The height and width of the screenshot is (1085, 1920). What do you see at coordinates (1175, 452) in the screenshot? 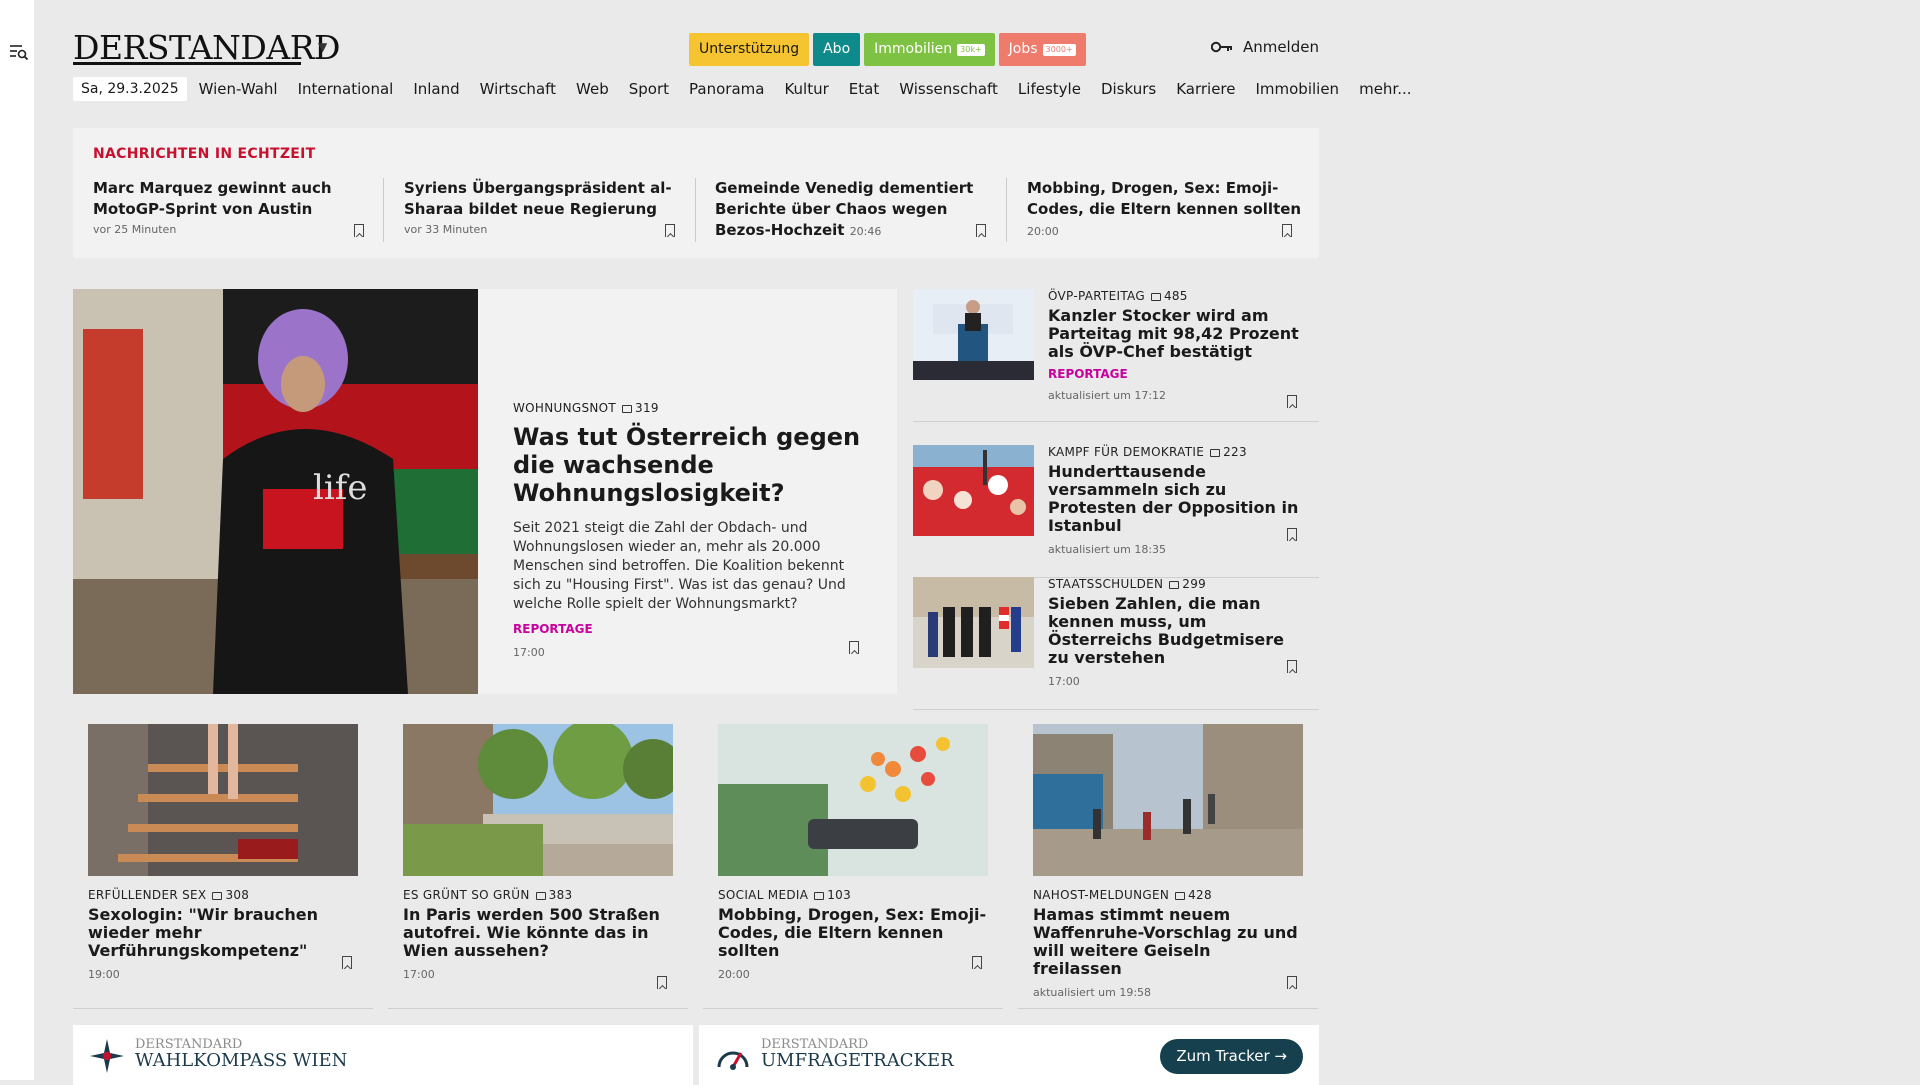
I see `side-kicker: KAMPF FÜR DEMOKRATIE 223` at bounding box center [1175, 452].